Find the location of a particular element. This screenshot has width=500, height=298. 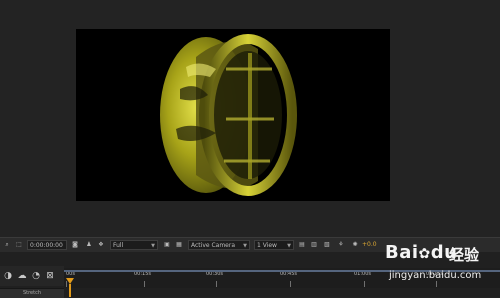

paw-icon: ✿ is located at coordinates (424, 254).